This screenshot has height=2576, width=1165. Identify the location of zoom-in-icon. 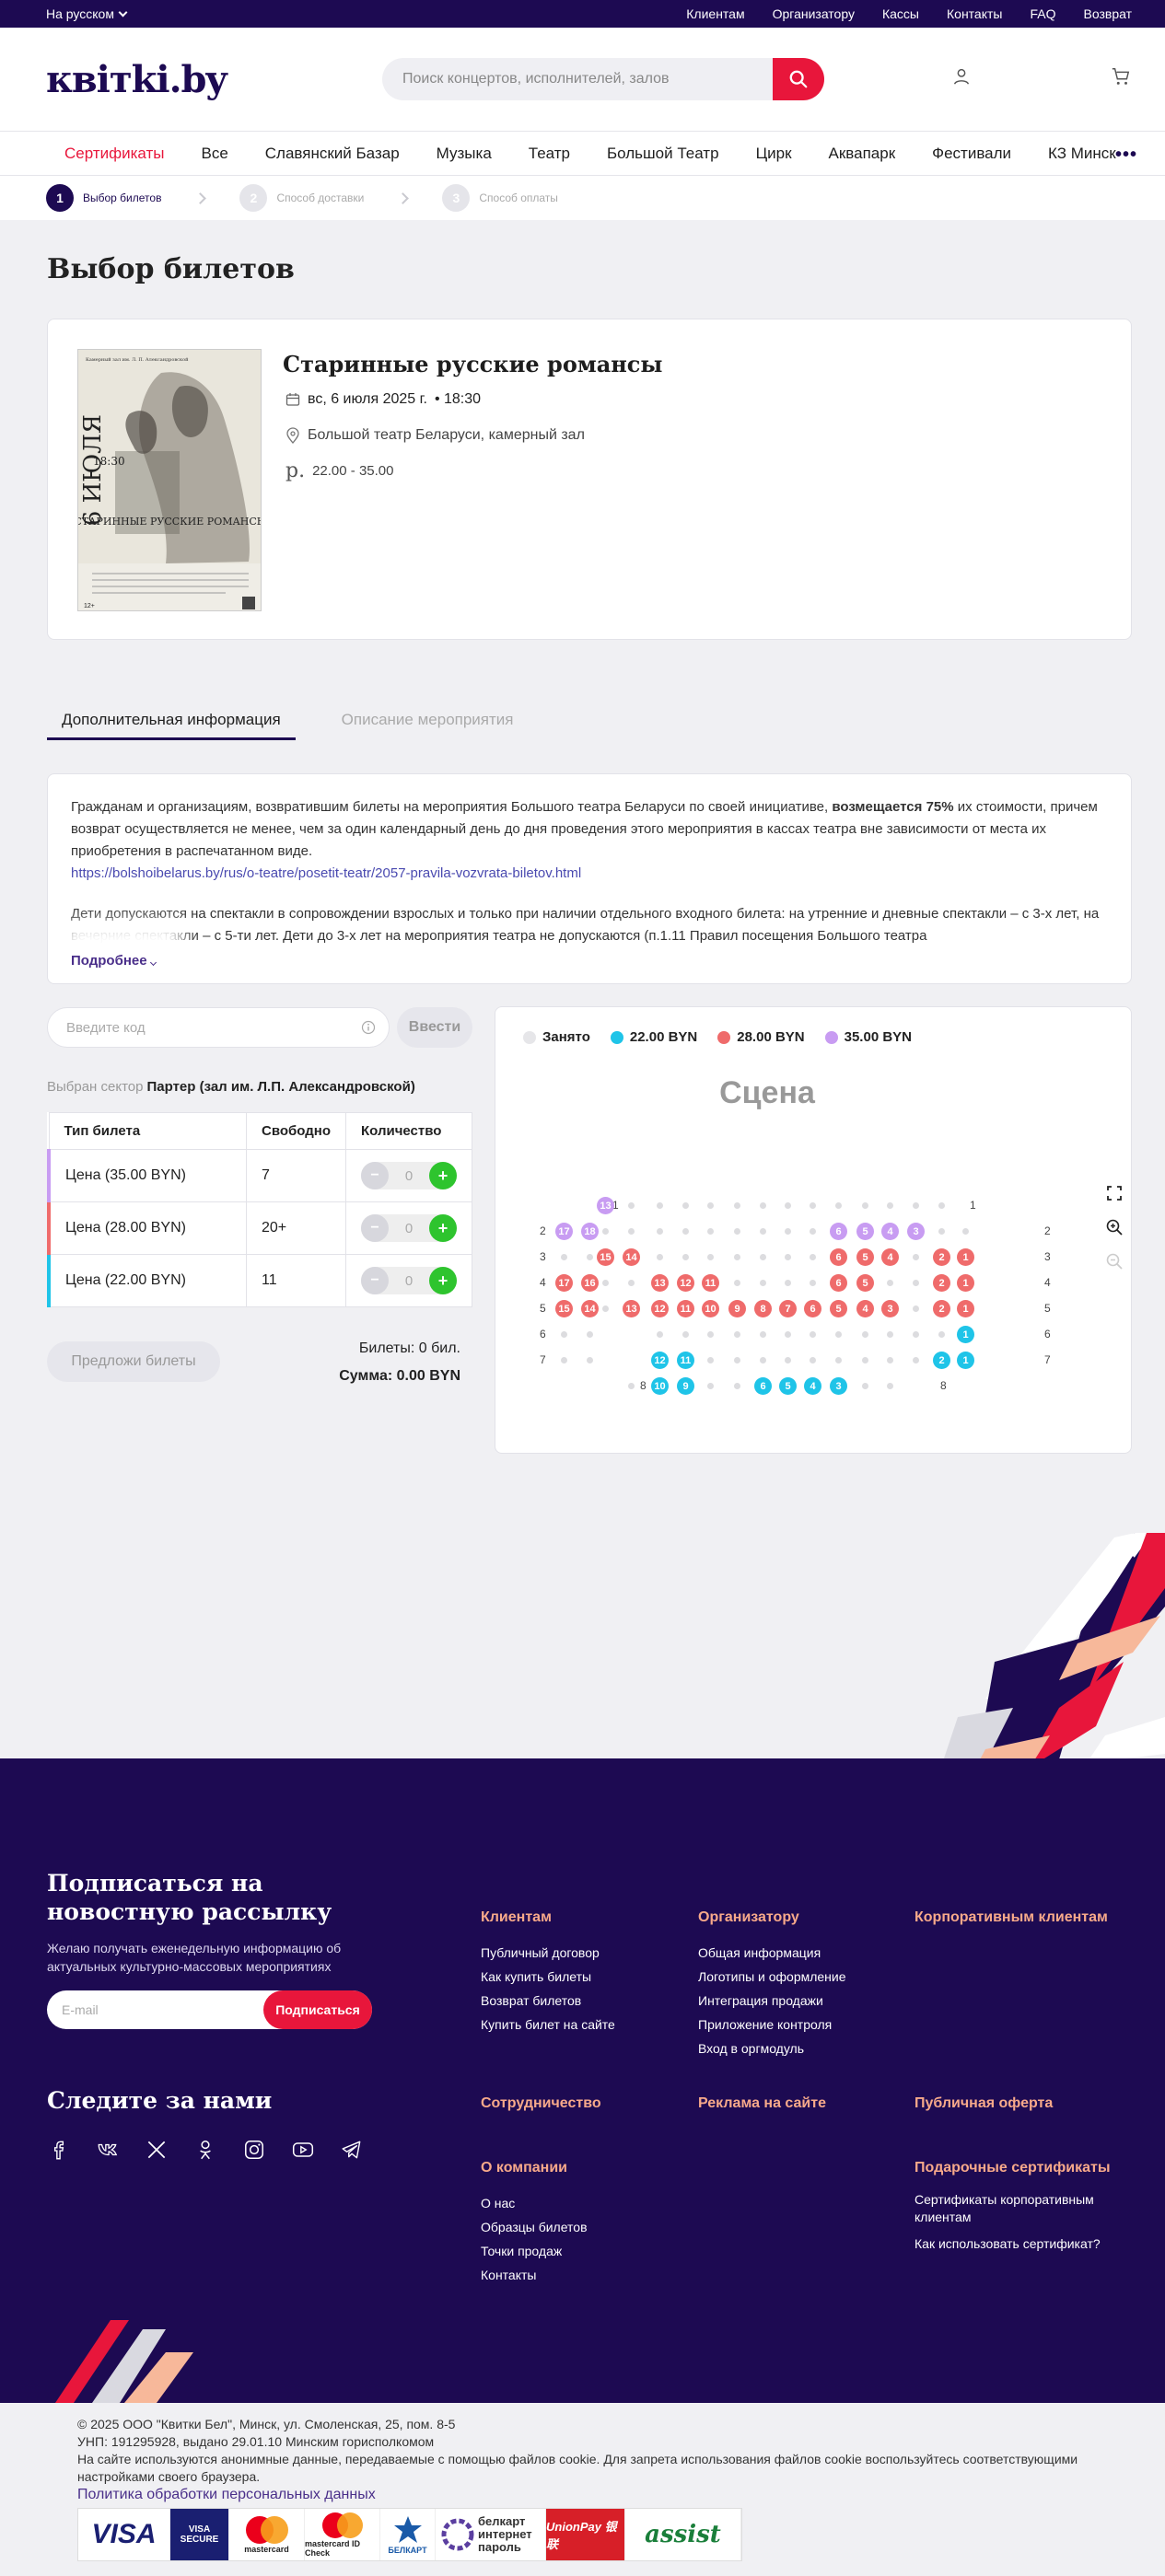
(1114, 1227).